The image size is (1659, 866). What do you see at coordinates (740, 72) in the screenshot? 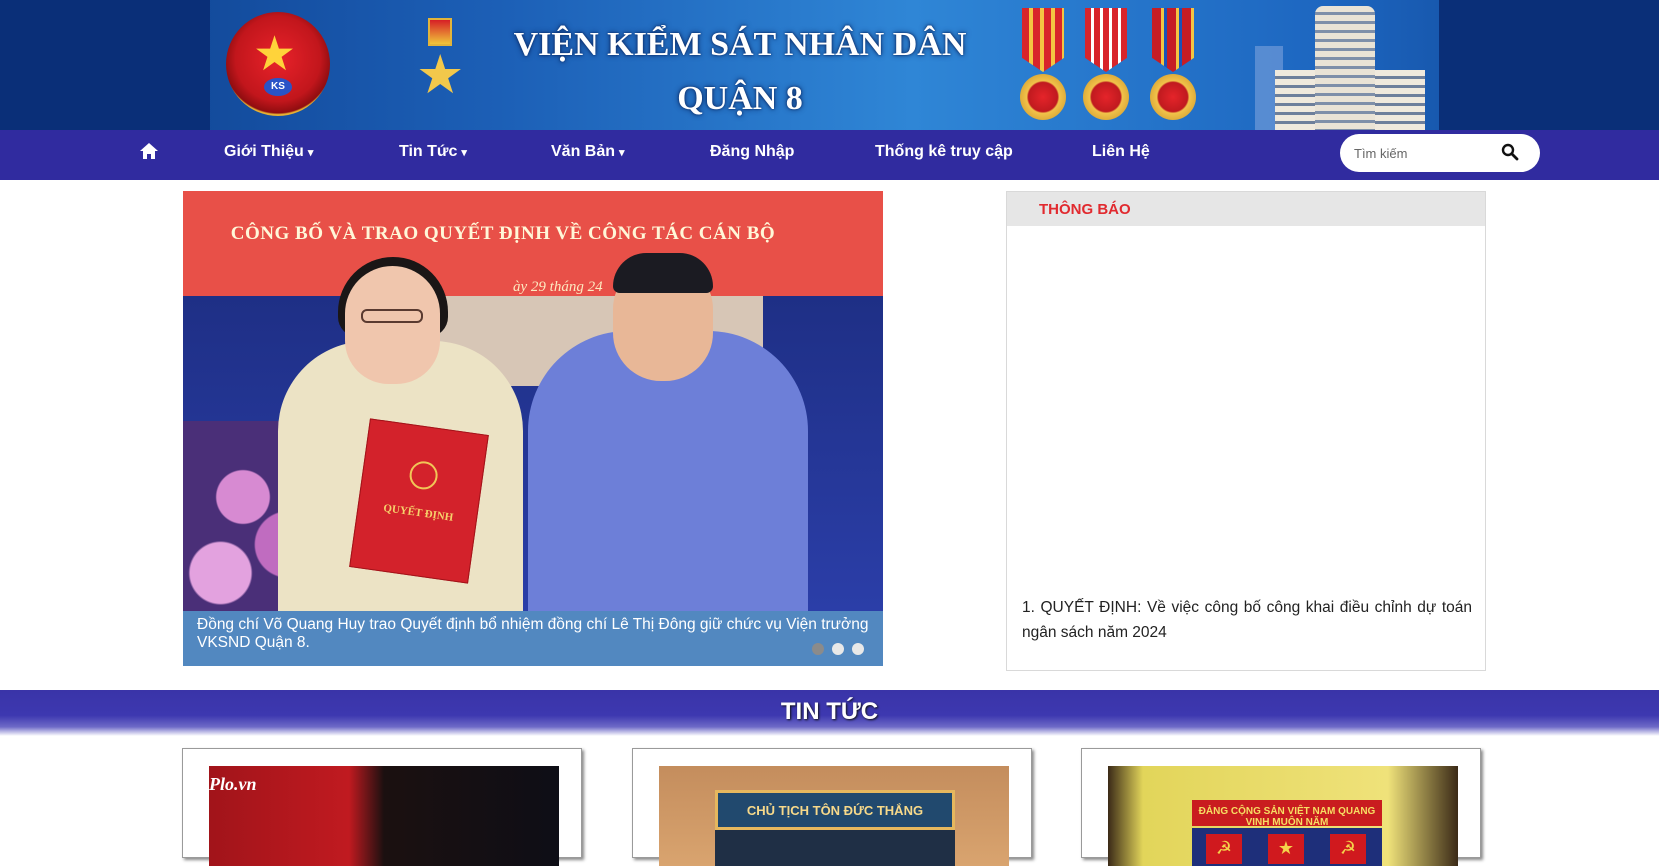
I see `site-title: VIỆN KIỂM SÁT NHÂN DÂN QUẬN 8` at bounding box center [740, 72].